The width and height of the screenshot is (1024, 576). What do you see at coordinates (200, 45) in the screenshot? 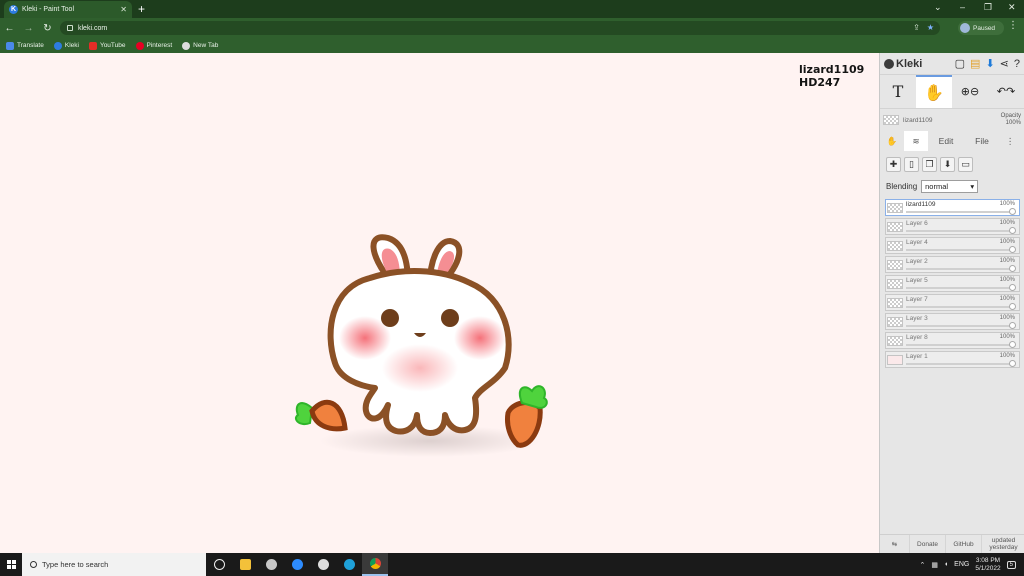
I see `bookmark-new-tab: New Tab` at bounding box center [200, 45].